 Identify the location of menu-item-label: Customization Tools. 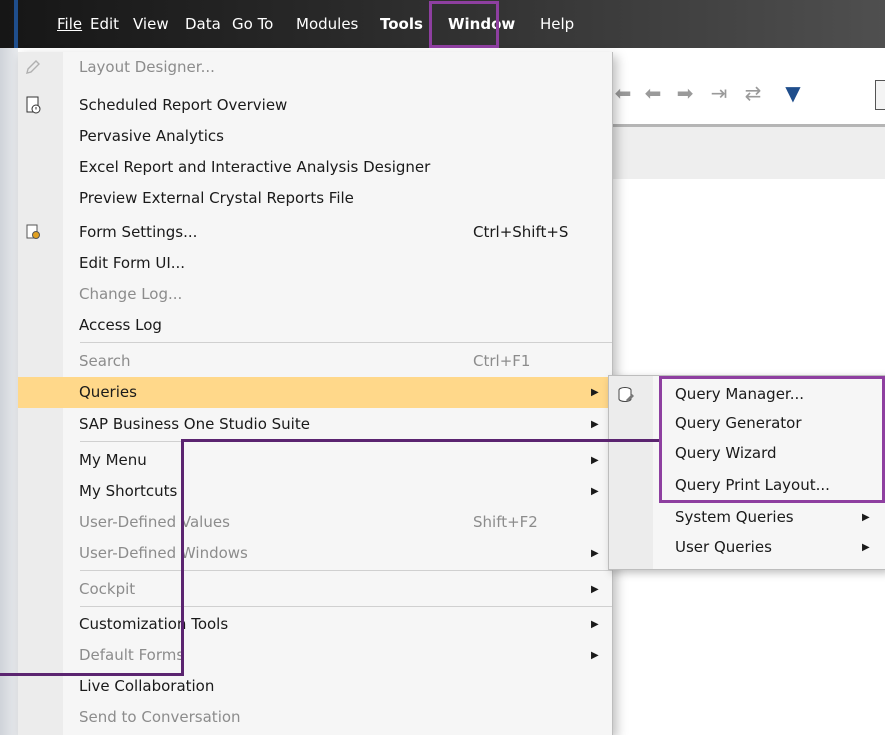
(154, 624).